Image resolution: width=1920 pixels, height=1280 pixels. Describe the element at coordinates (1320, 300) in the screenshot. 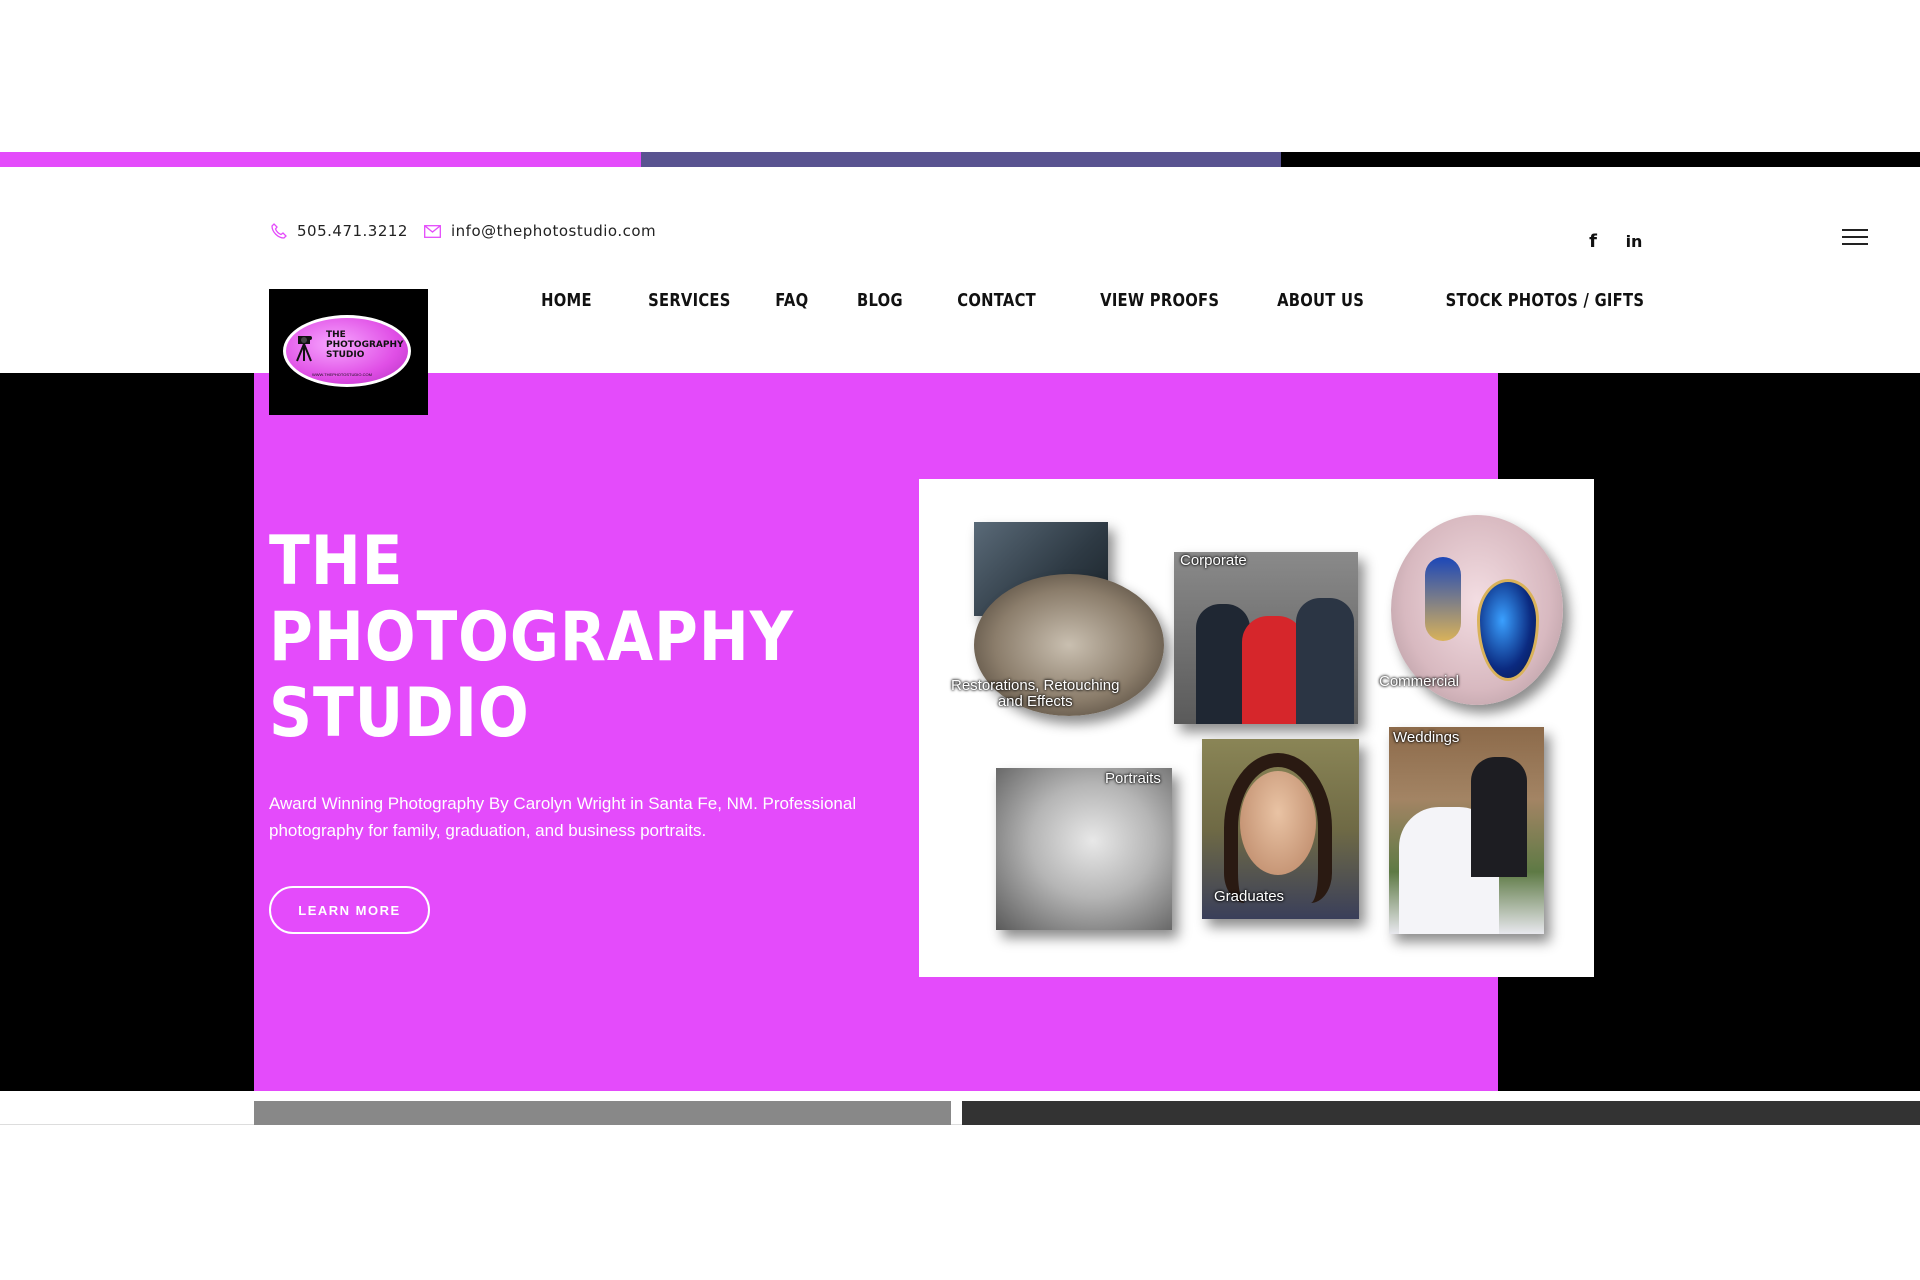

I see `nav-about-us: ABOUT US` at that location.